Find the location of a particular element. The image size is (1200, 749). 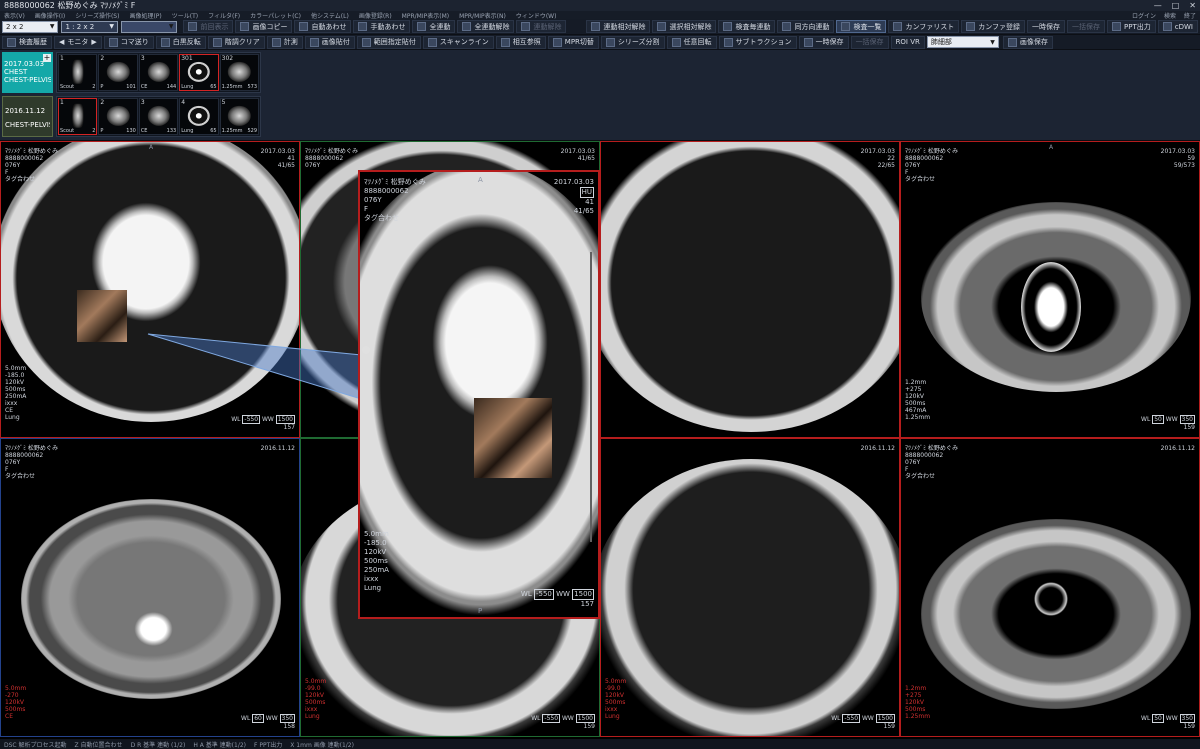

same-direction-link-button: 同方向連動 is located at coordinates (806, 26).